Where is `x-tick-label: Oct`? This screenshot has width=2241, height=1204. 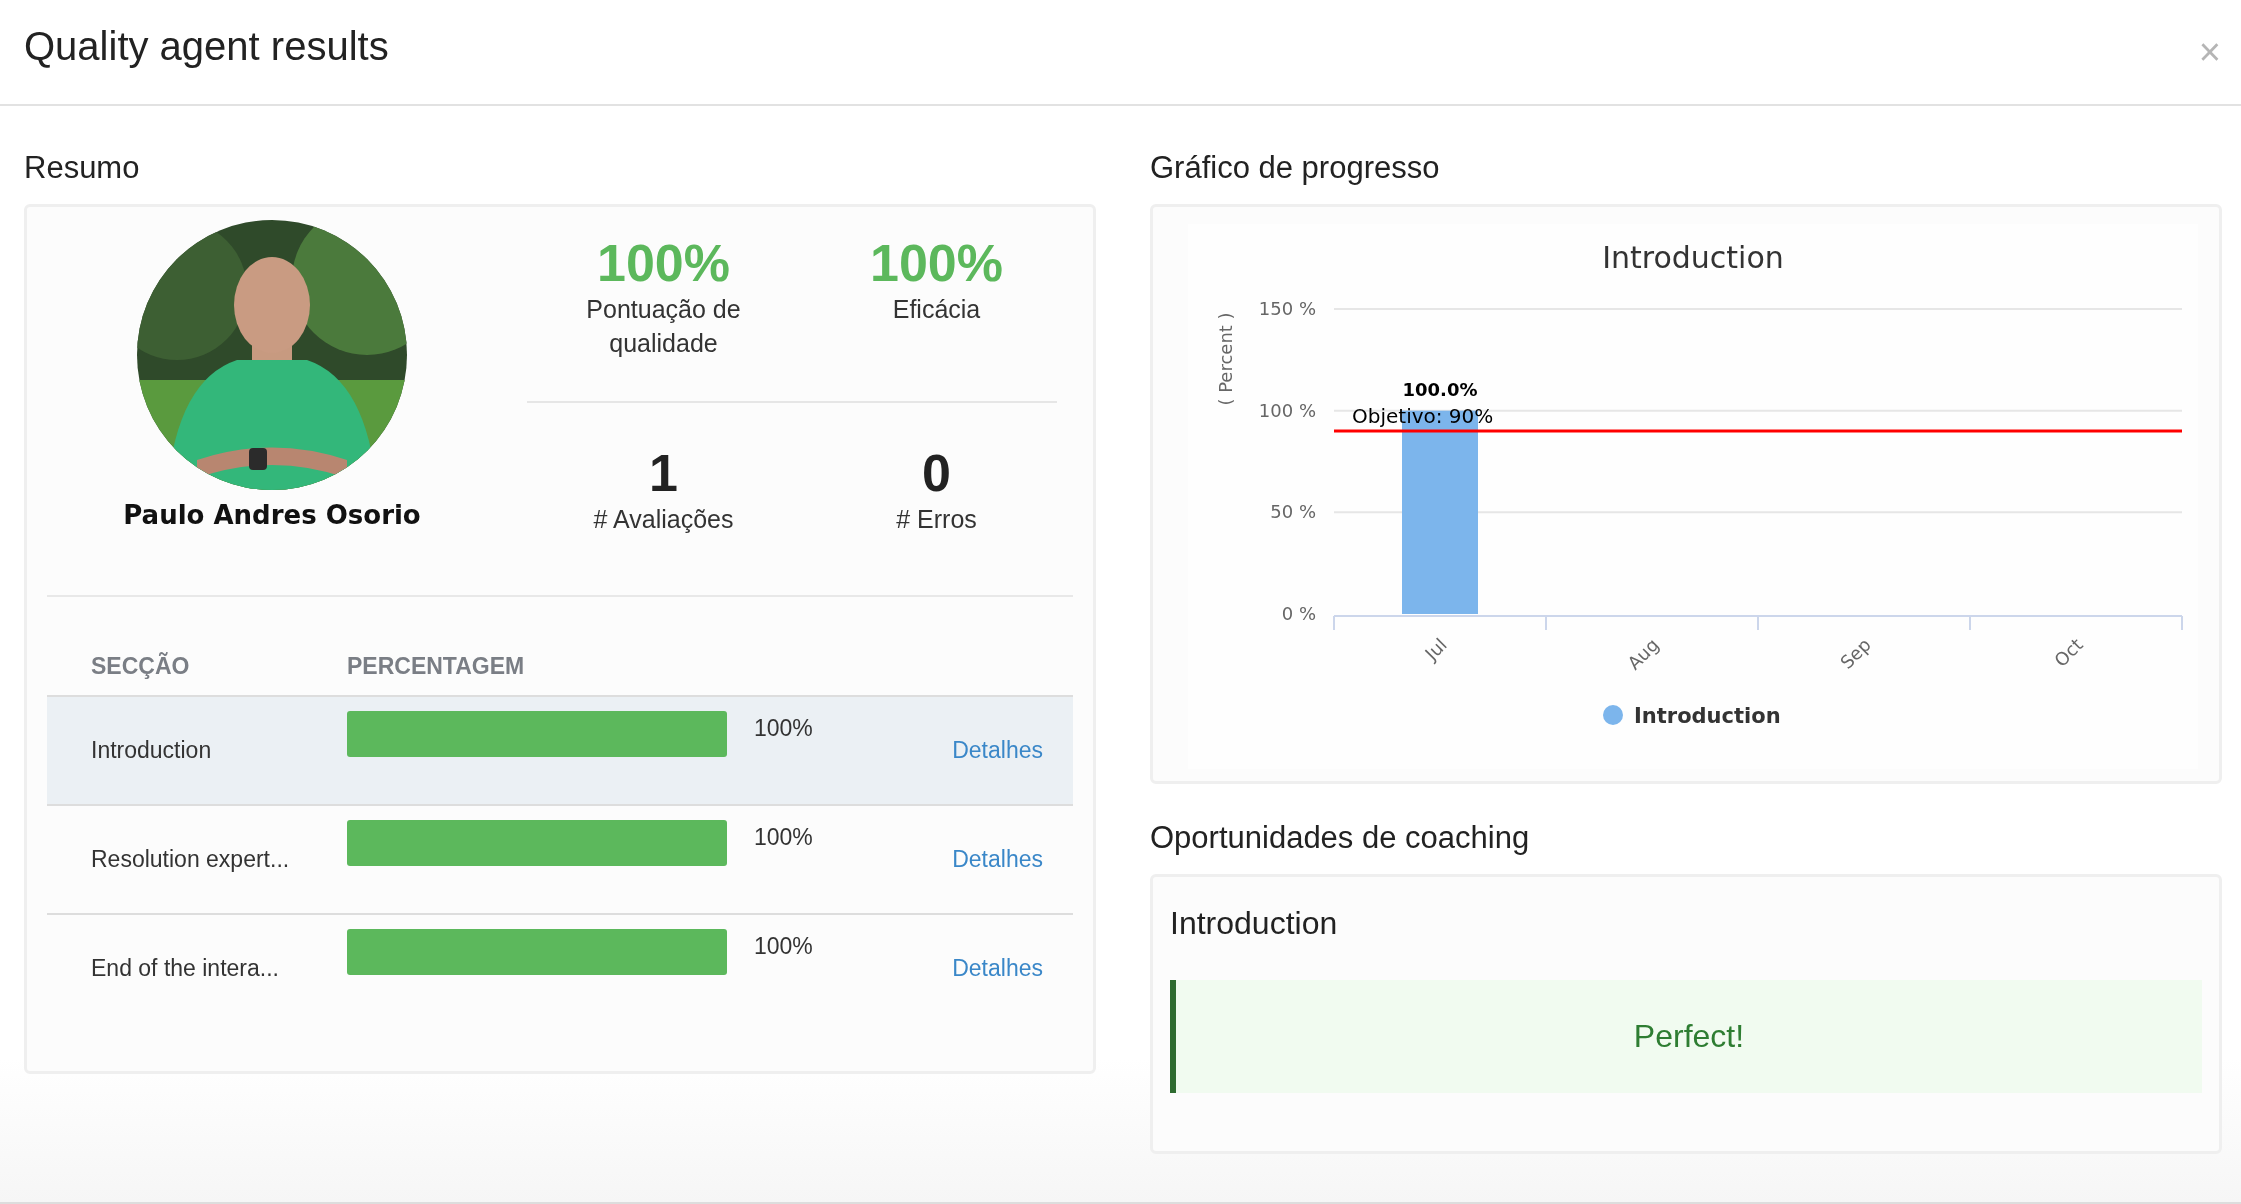
x-tick-label: Oct is located at coordinates (2068, 652).